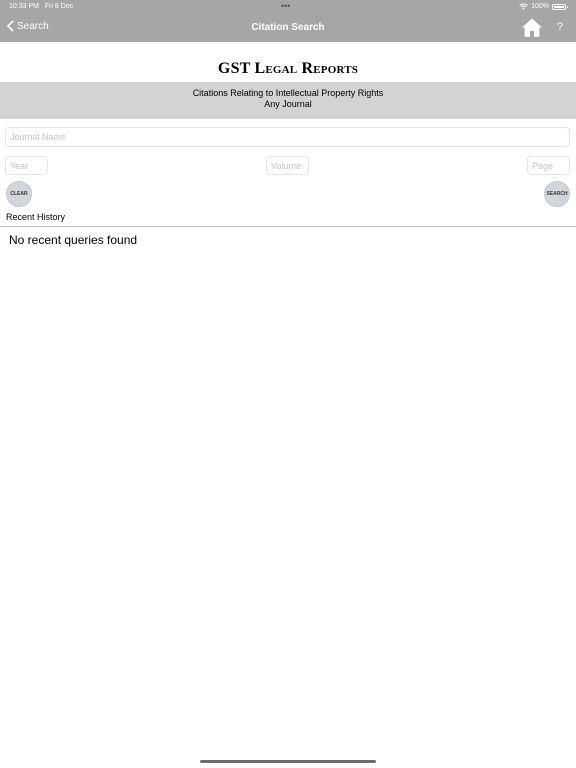  What do you see at coordinates (288, 226) in the screenshot?
I see `divider` at bounding box center [288, 226].